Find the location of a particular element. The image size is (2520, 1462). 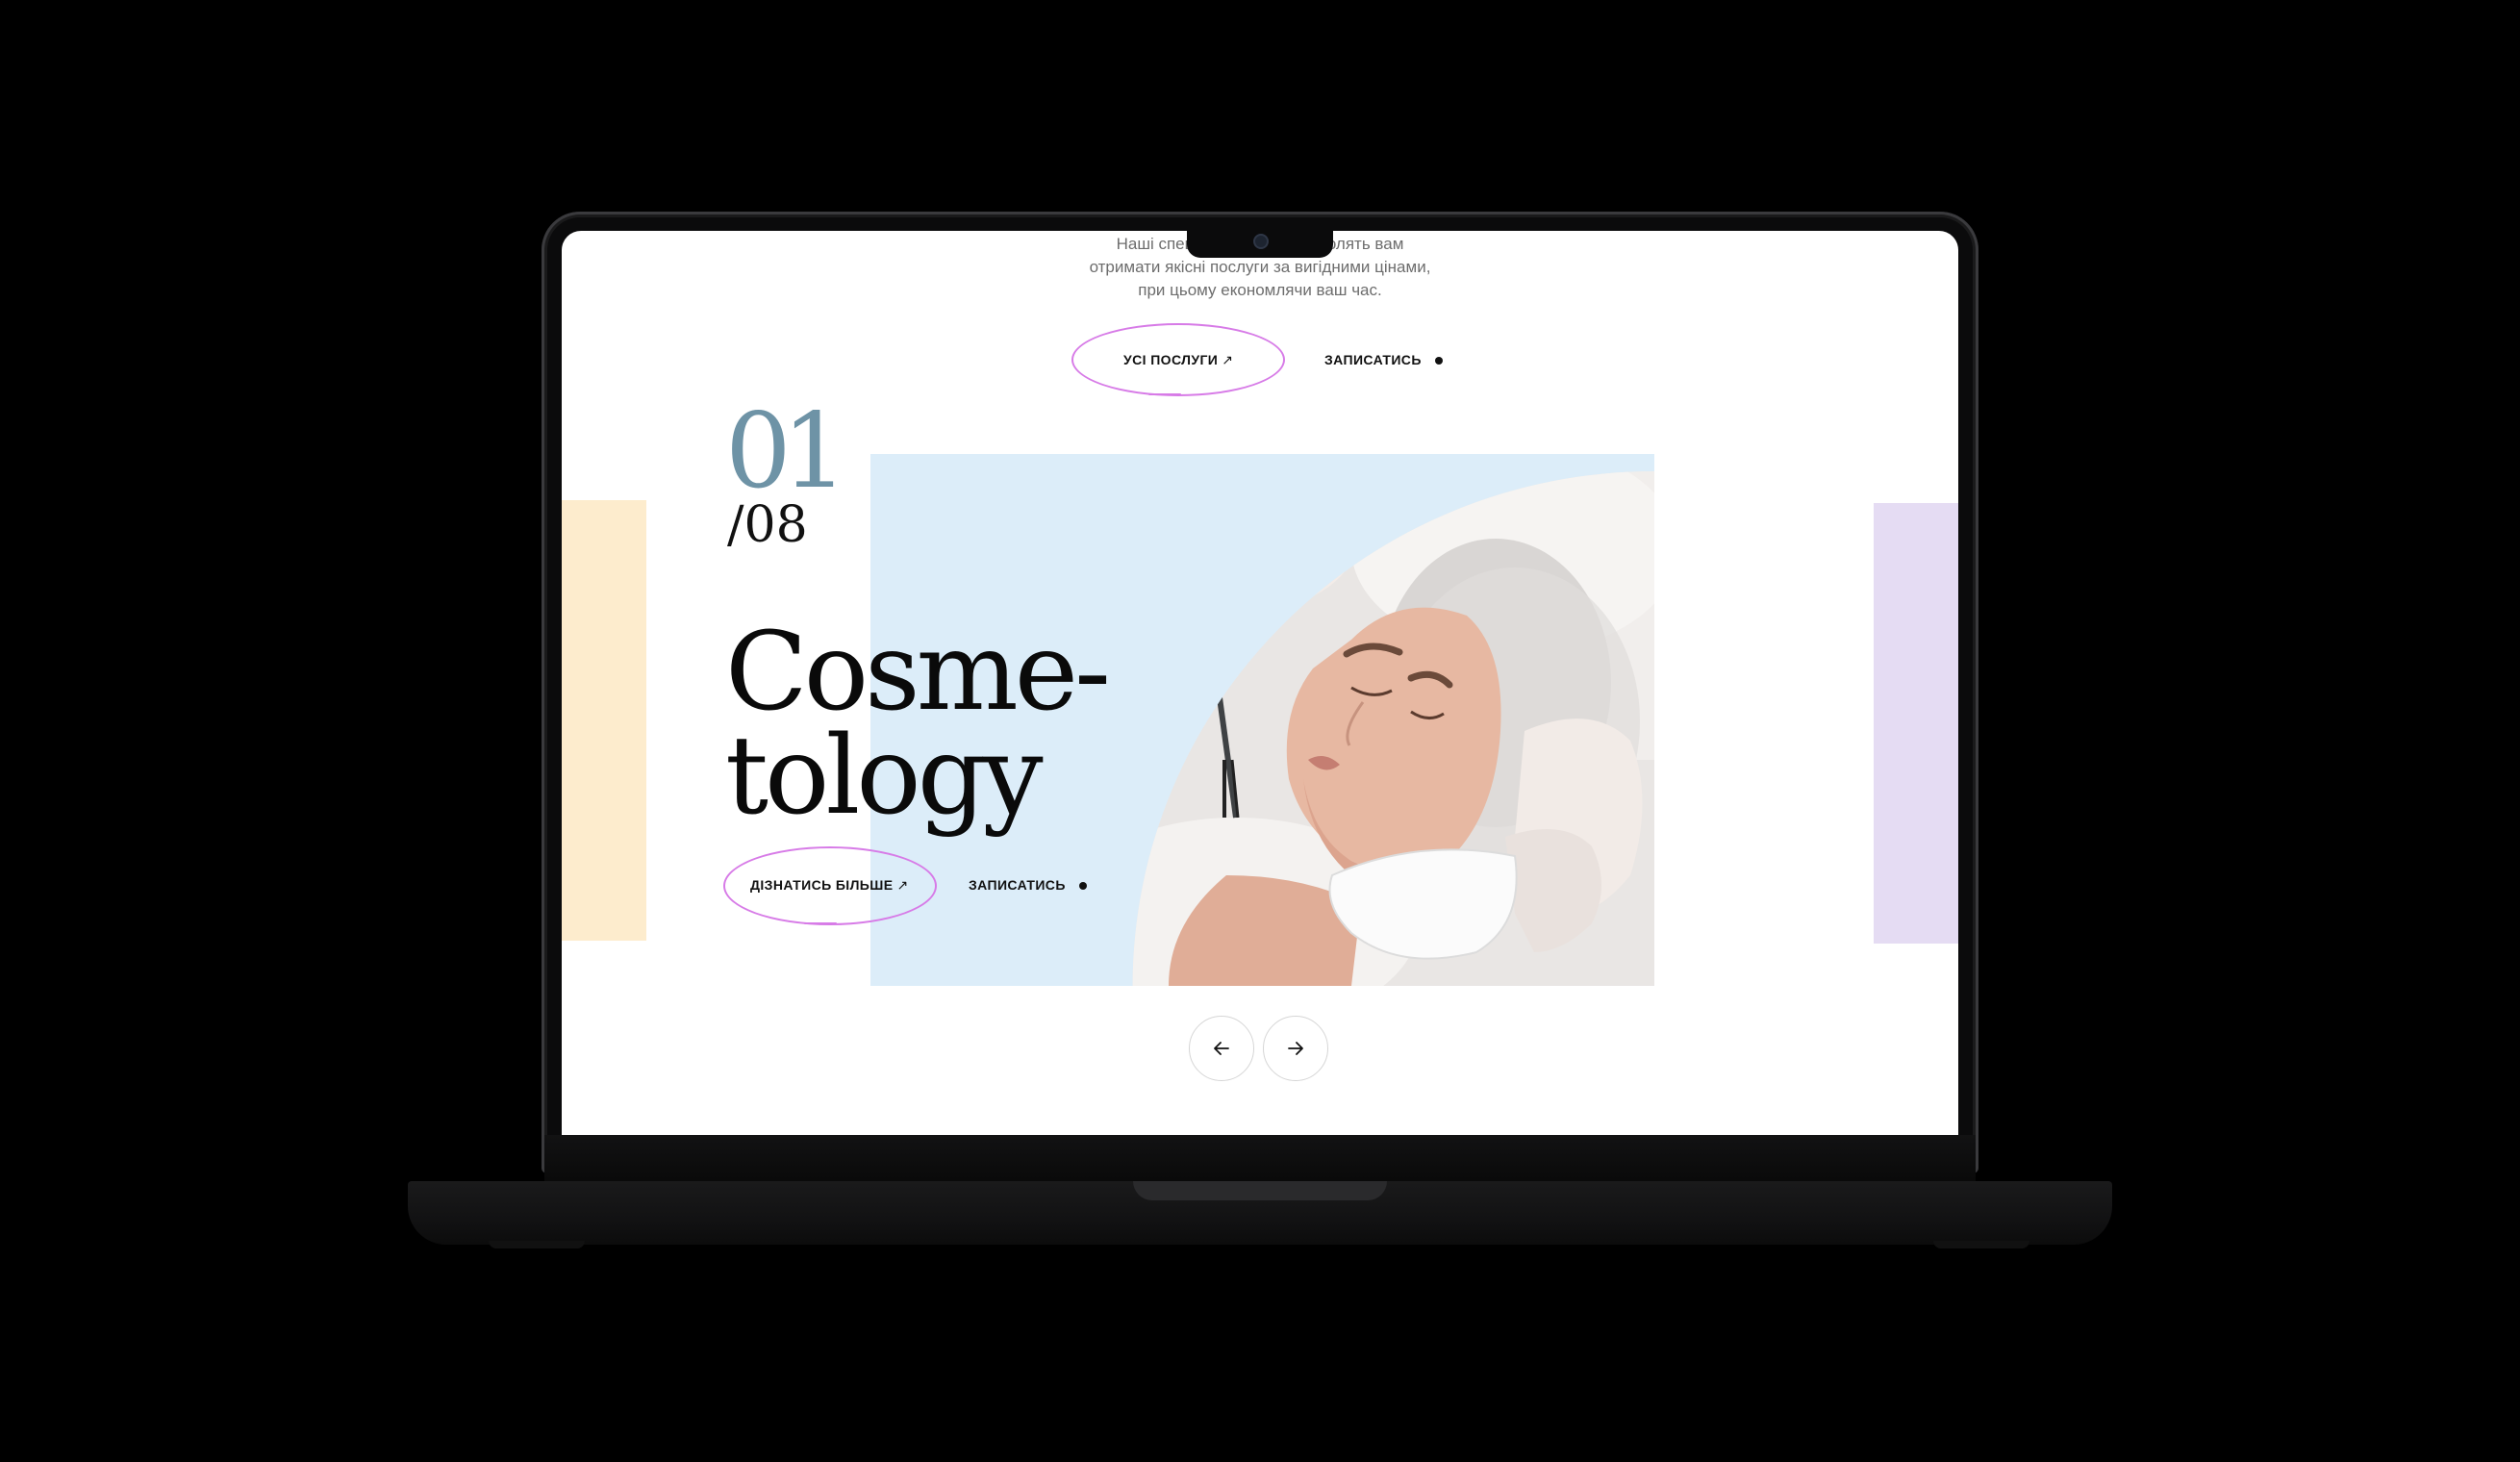

slide-book-label: ЗАПИСАТИСЬ is located at coordinates (1017, 885).